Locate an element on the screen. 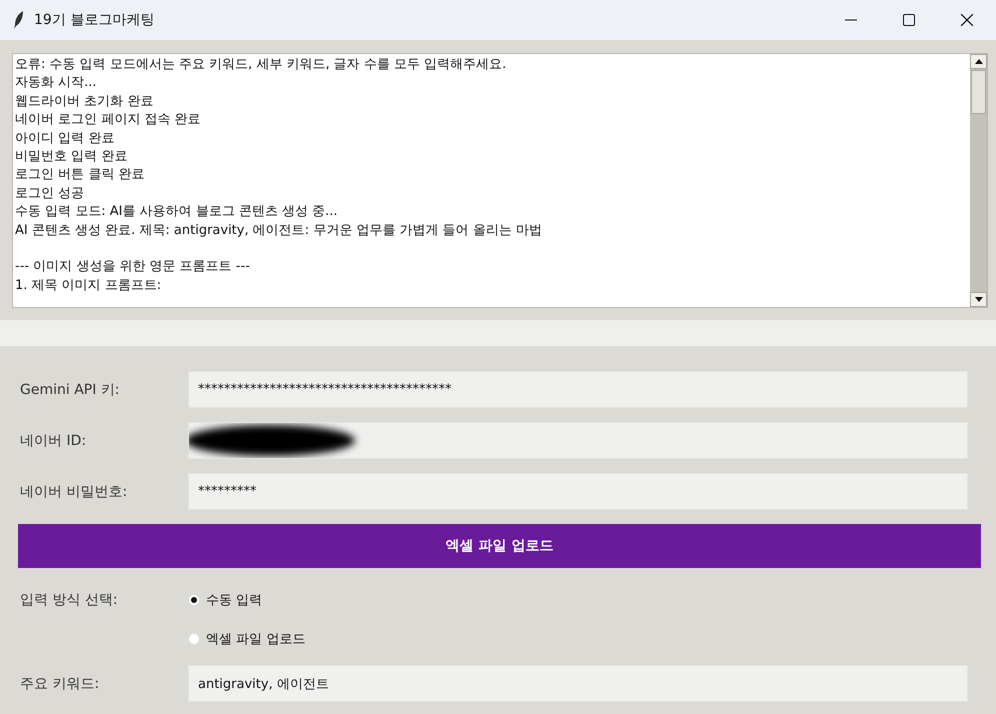  field-label: 네이버 비밀번호: is located at coordinates (73, 491).